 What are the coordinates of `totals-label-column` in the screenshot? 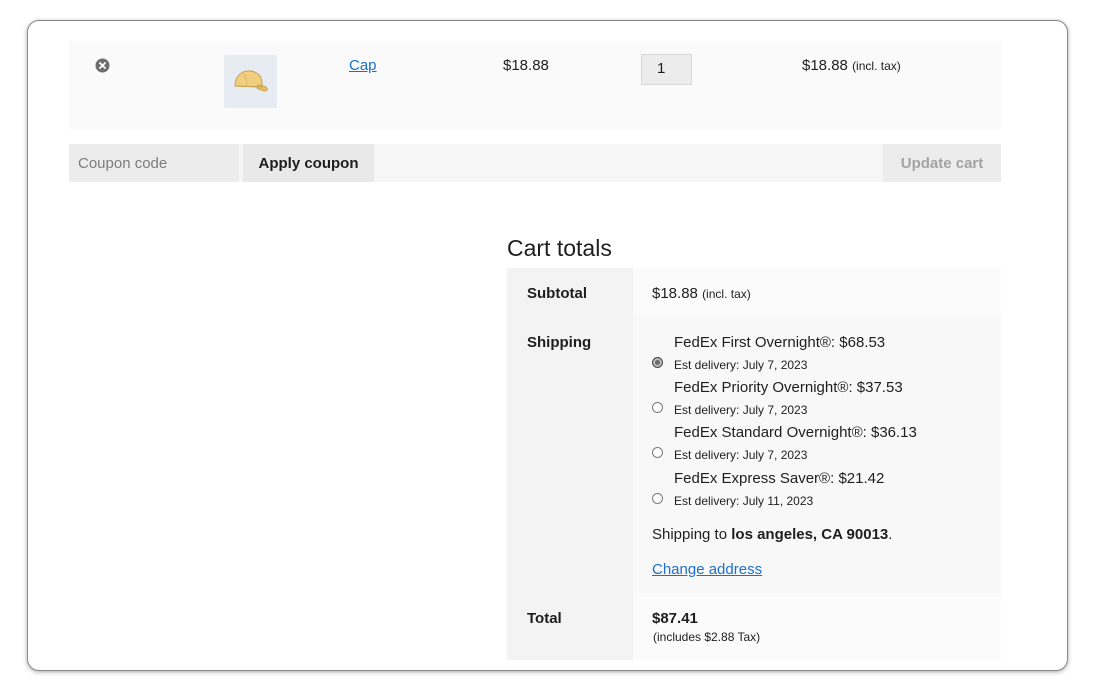 It's located at (570, 464).